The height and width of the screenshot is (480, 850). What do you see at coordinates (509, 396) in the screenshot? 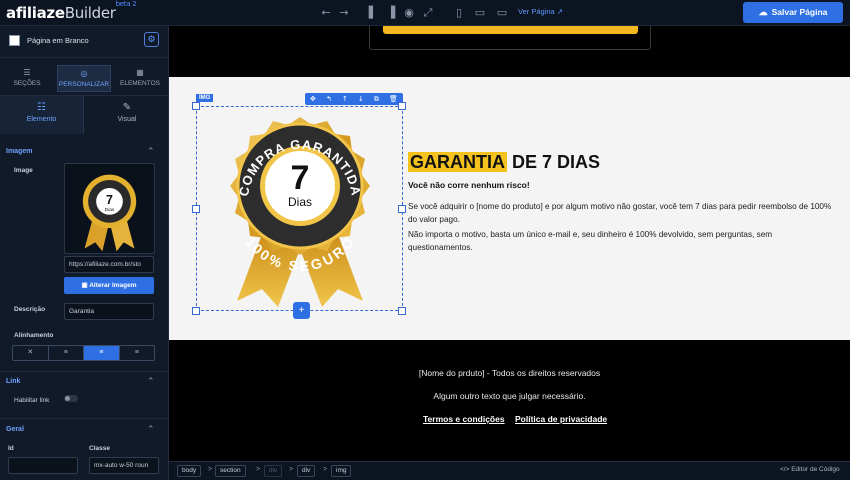
I see `footer-extra-text: Algum outro texto que julgar necessário.` at bounding box center [509, 396].